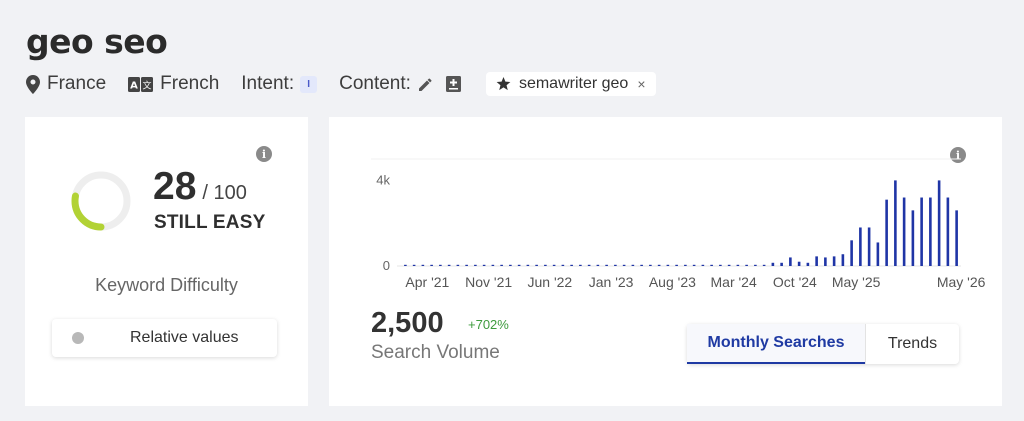 The width and height of the screenshot is (1024, 421). Describe the element at coordinates (210, 222) in the screenshot. I see `difficulty-level: STILL EASY` at that location.